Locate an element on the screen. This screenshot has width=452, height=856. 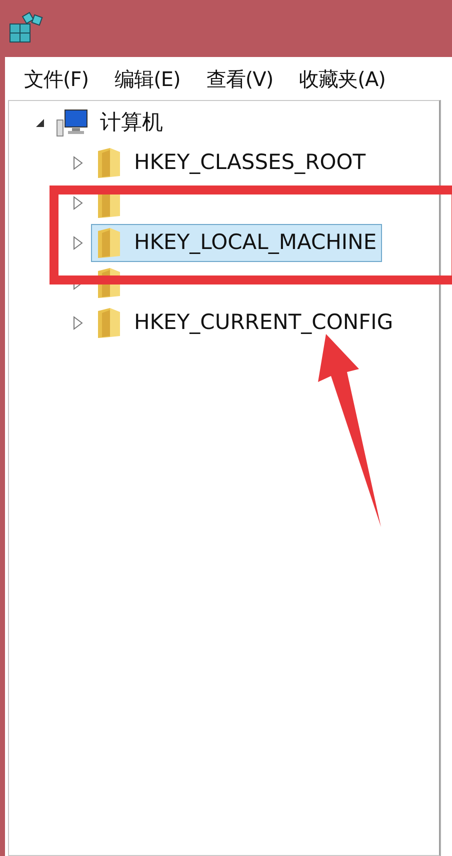
menu-item: 收藏夹(A) is located at coordinates (342, 79).